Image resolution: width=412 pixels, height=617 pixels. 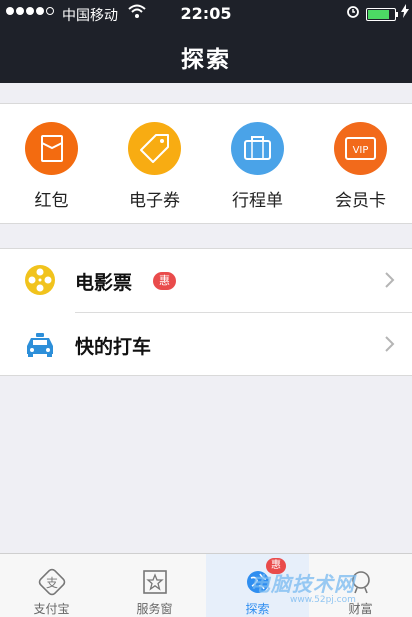 What do you see at coordinates (257, 201) in the screenshot?
I see `quick-action-label: 行程单` at bounding box center [257, 201].